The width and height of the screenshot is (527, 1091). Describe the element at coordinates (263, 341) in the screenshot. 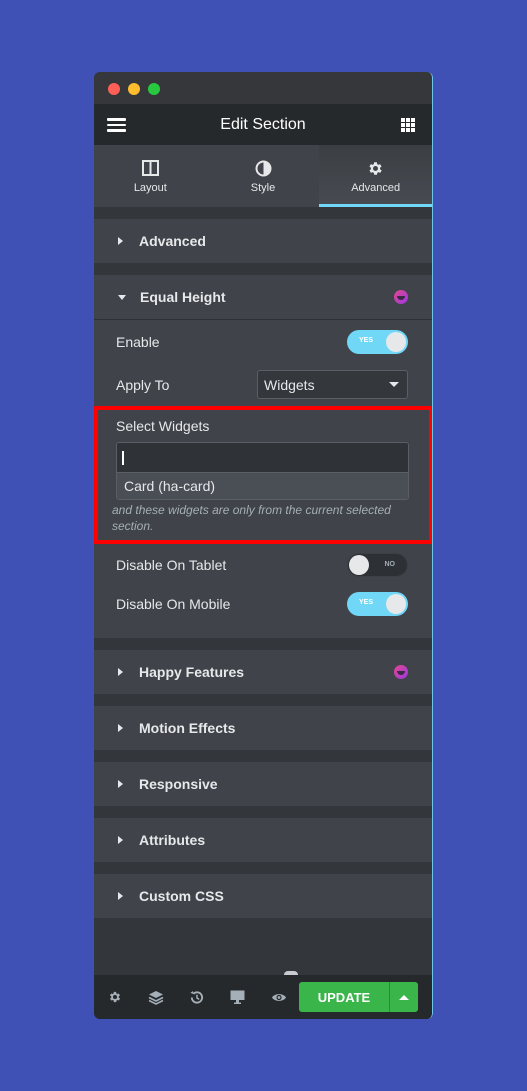

I see `enable-control: Enable YES` at that location.